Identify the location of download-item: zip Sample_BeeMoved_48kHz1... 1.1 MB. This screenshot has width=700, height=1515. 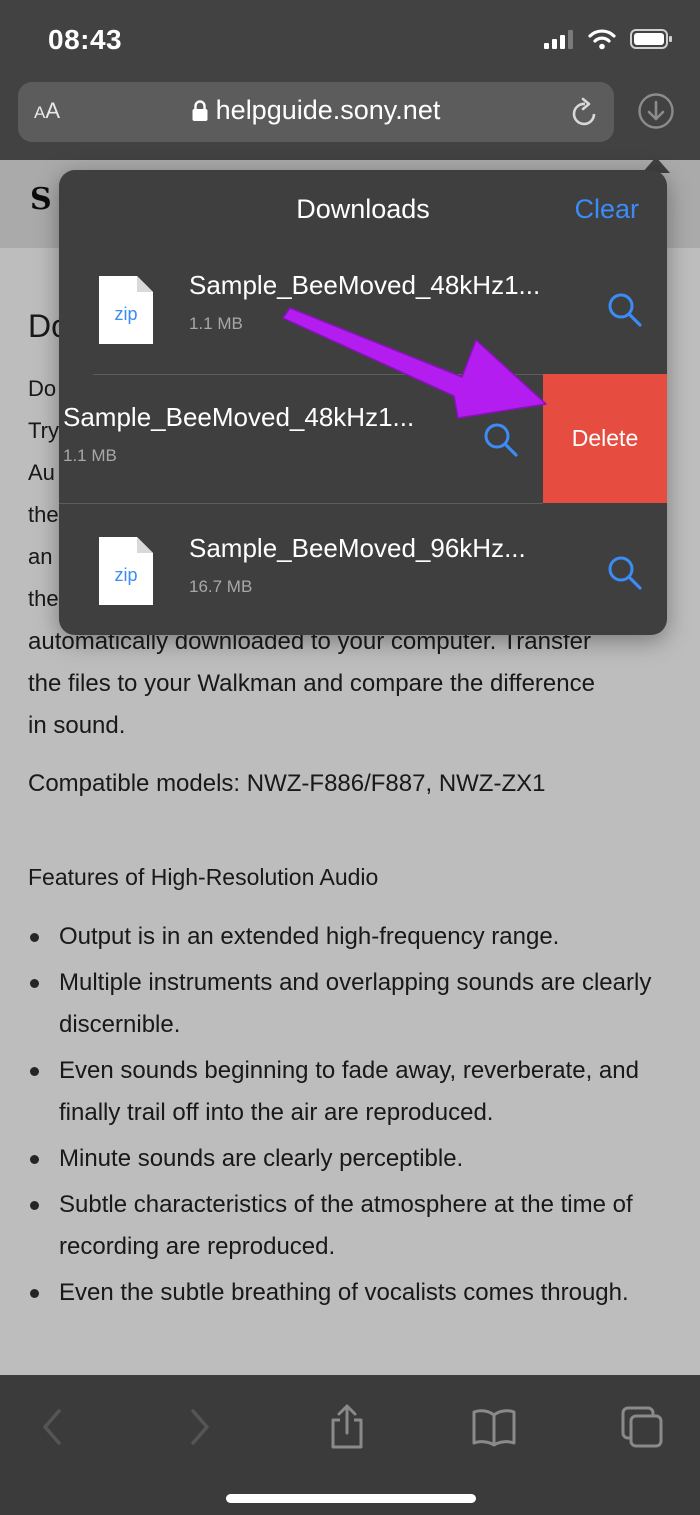
(363, 310).